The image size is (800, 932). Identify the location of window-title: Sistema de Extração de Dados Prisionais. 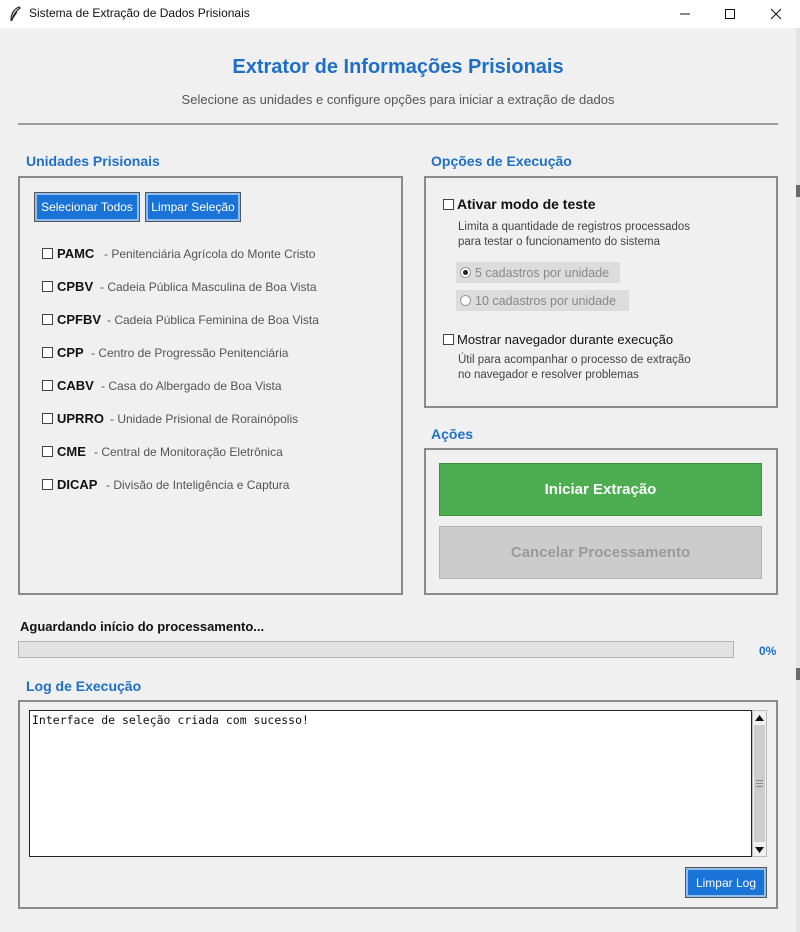
(139, 13).